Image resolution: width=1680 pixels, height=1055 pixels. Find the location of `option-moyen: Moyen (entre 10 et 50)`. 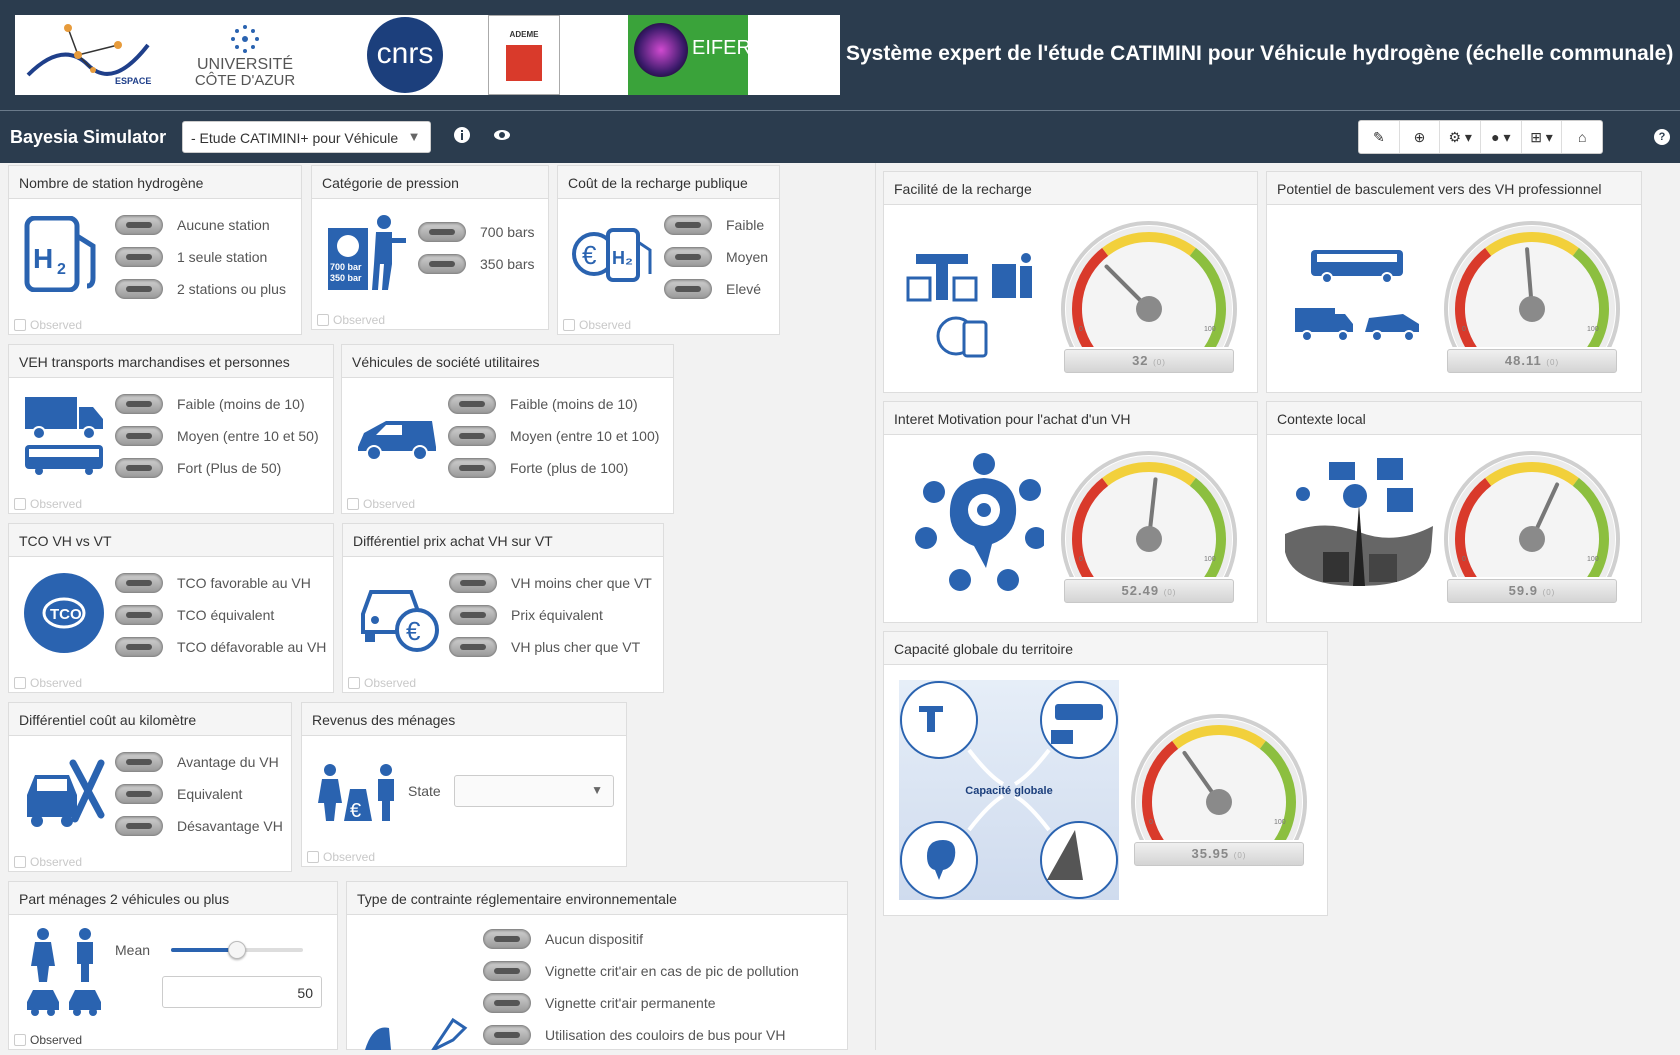

option-moyen: Moyen (entre 10 et 50) is located at coordinates (217, 436).